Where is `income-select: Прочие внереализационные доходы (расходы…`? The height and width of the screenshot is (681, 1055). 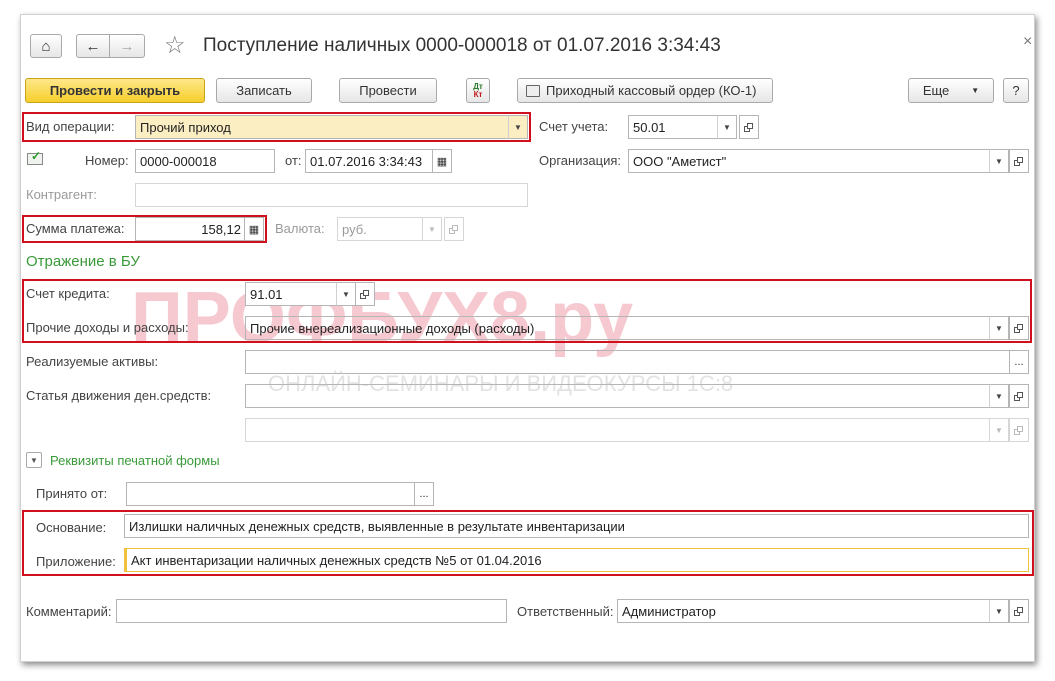 income-select: Прочие внереализационные доходы (расходы… is located at coordinates (617, 328).